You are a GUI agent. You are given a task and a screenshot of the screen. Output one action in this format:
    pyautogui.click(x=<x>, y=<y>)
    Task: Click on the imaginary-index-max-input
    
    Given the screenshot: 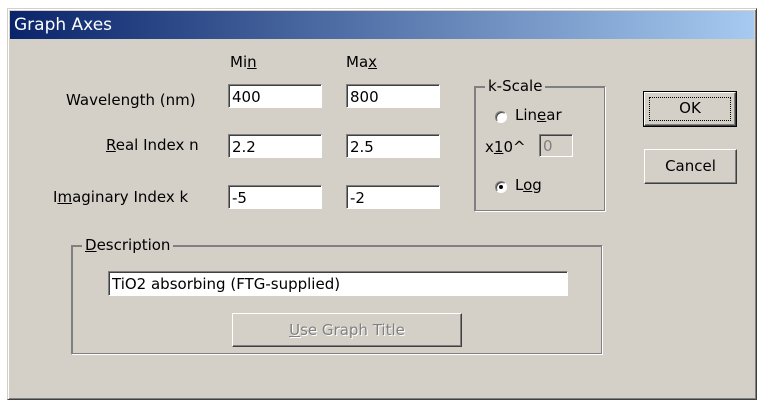 What is the action you would take?
    pyautogui.click(x=393, y=197)
    